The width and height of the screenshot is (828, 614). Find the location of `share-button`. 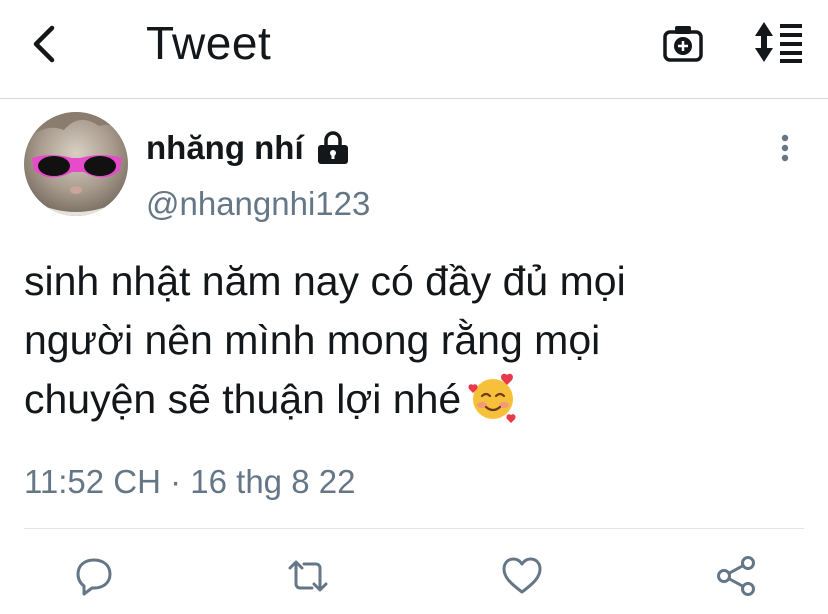

share-button is located at coordinates (736, 576).